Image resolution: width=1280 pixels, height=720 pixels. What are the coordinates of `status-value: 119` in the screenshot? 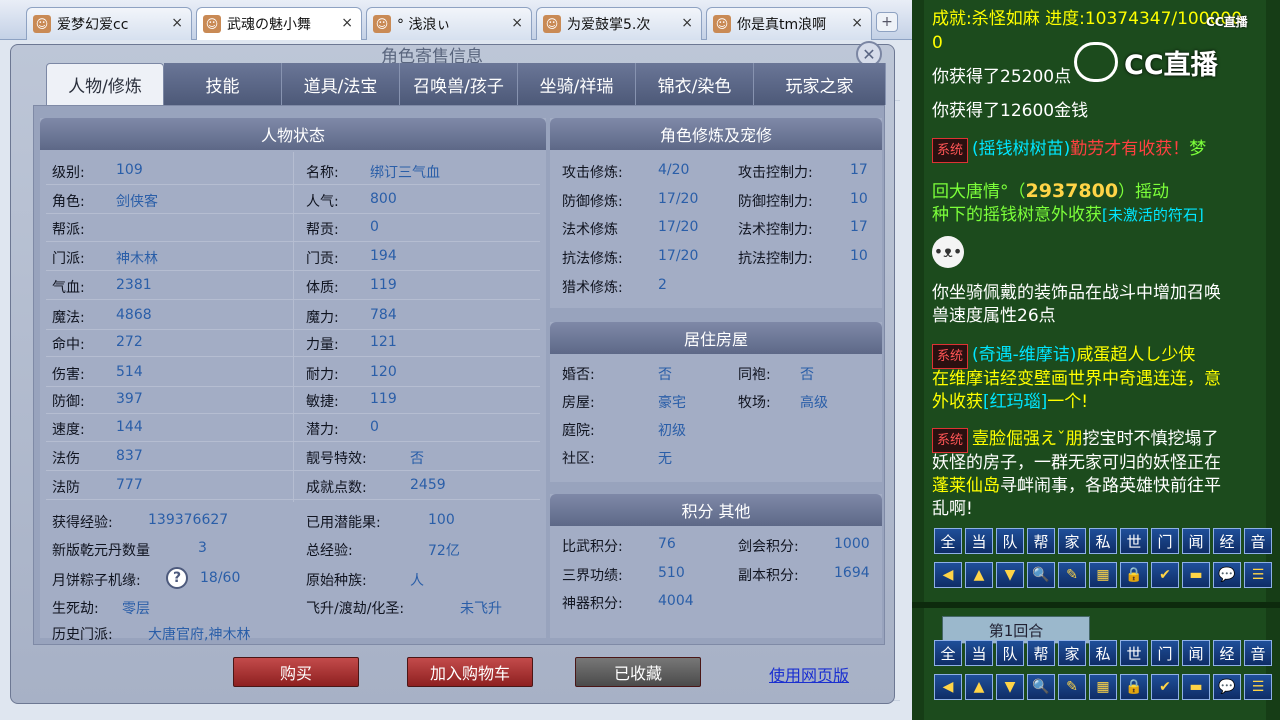 It's located at (383, 399).